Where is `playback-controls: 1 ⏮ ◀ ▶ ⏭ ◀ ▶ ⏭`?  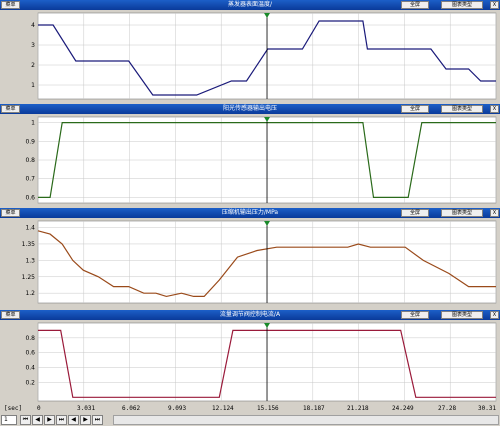
playback-controls: 1 ⏮ ◀ ▶ ⏭ ◀ ▶ ⏭ is located at coordinates (250, 420).